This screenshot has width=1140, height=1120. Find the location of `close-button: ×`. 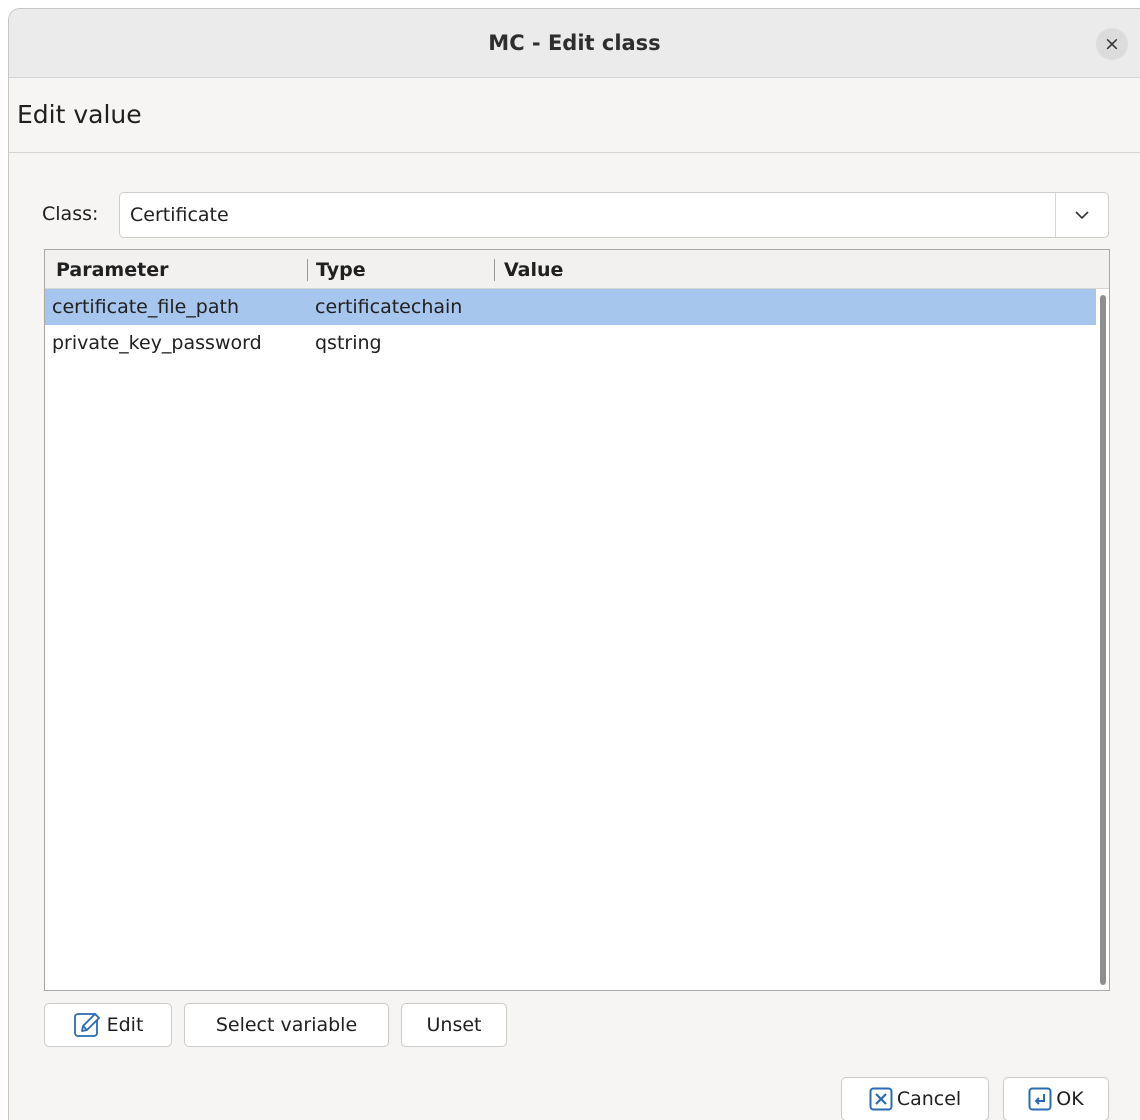

close-button: × is located at coordinates (1112, 44).